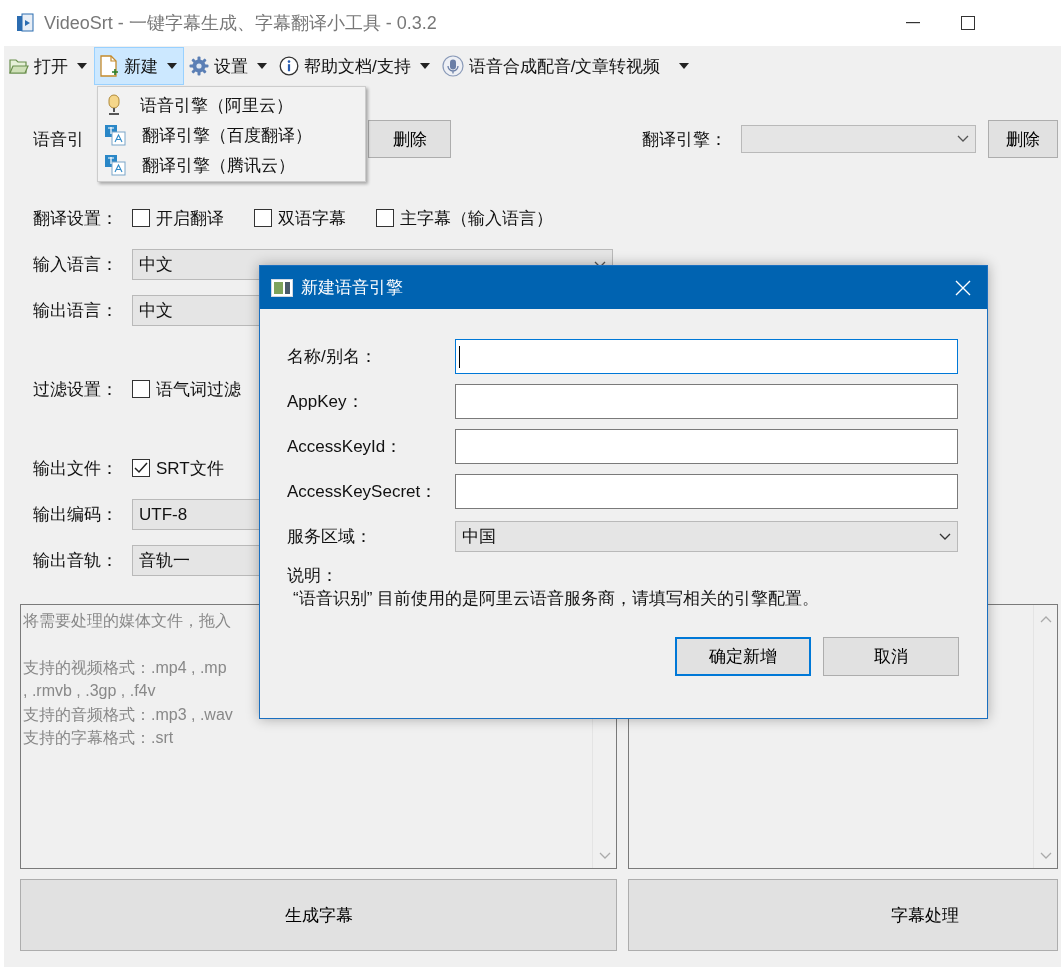 Image resolution: width=1064 pixels, height=973 pixels. I want to click on hint-text: 将需要处理的媒体文件，拖入, so click(127, 621).